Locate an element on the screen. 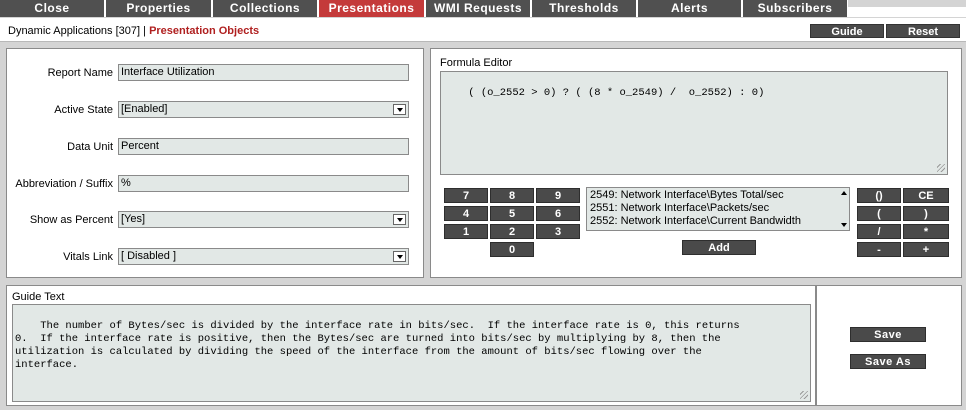  guide-button: Guide is located at coordinates (847, 31).